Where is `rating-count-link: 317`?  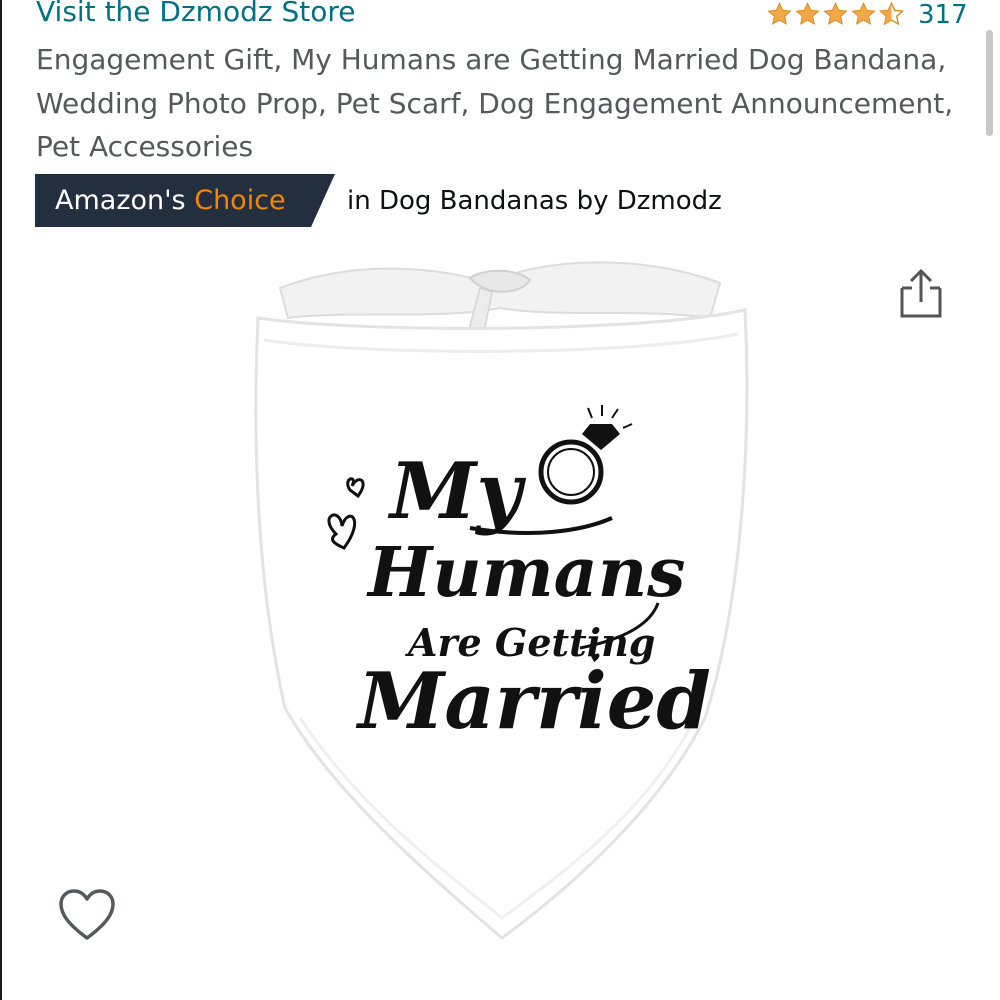
rating-count-link: 317 is located at coordinates (943, 15).